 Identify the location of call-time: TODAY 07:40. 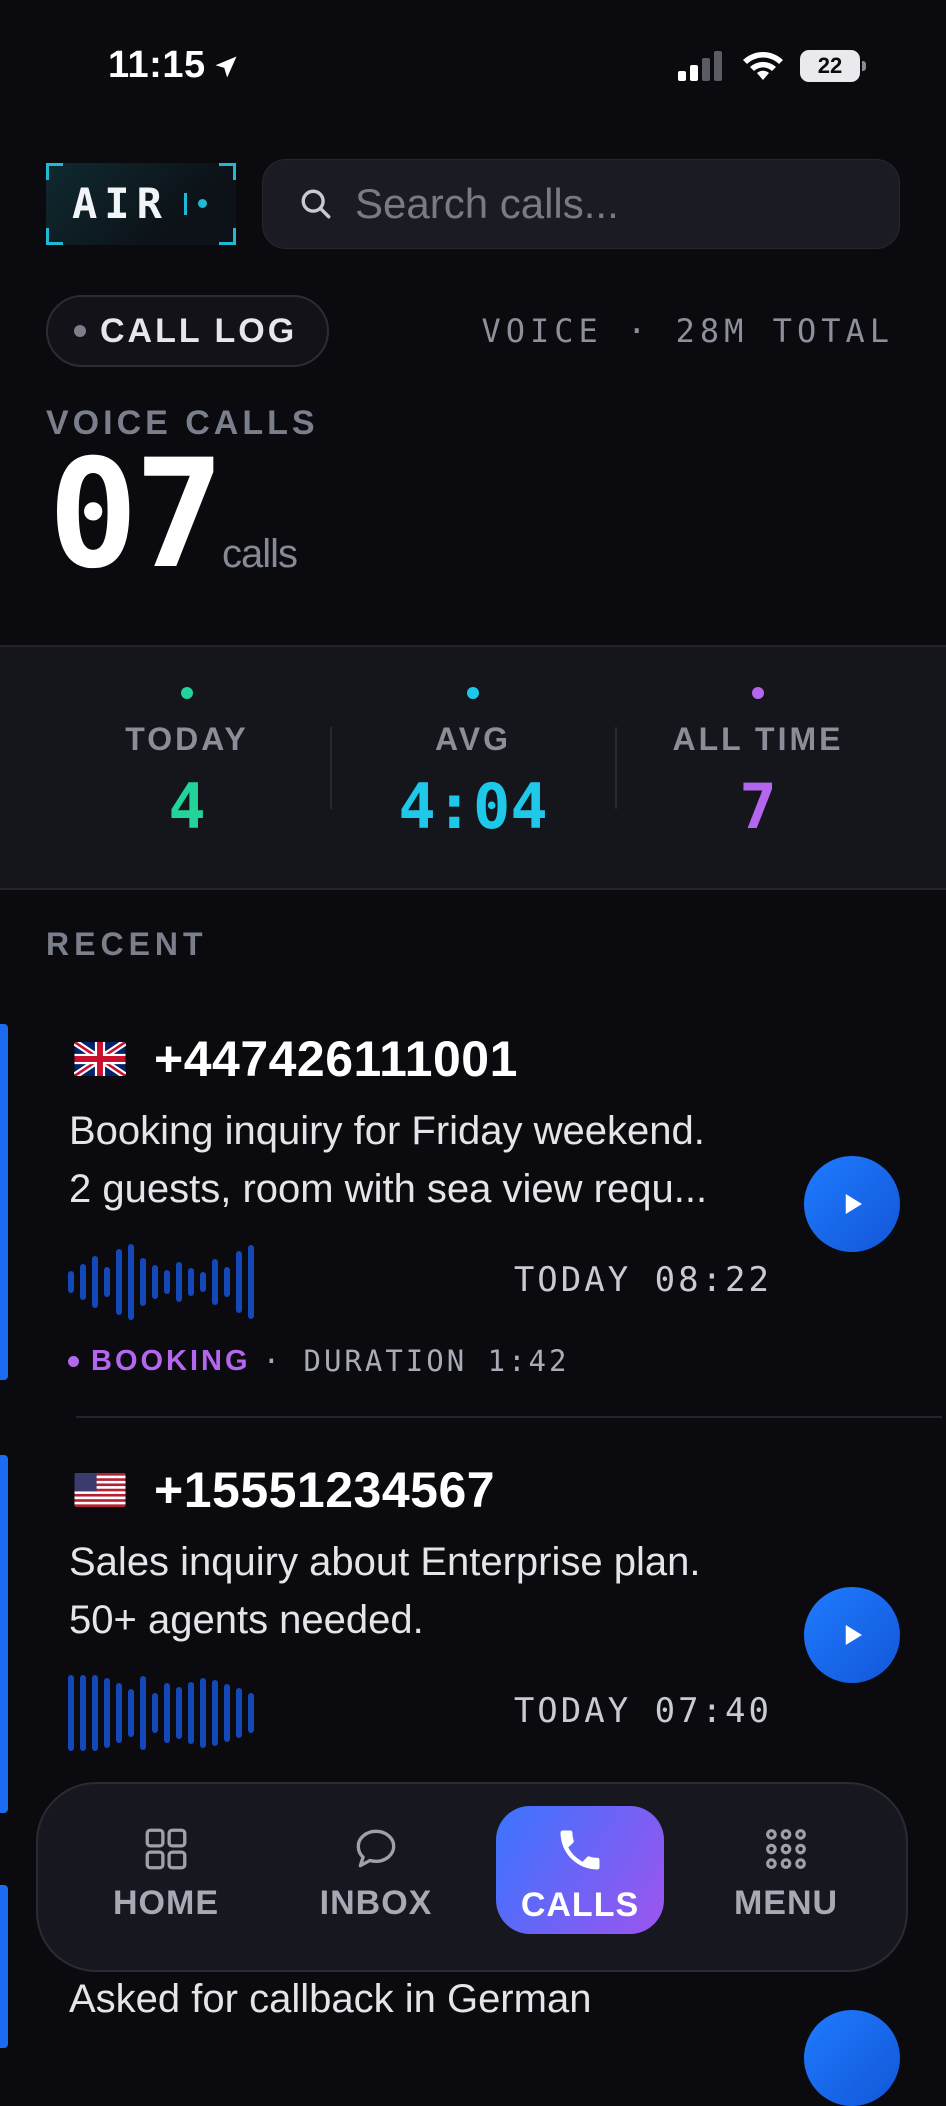
(642, 1711).